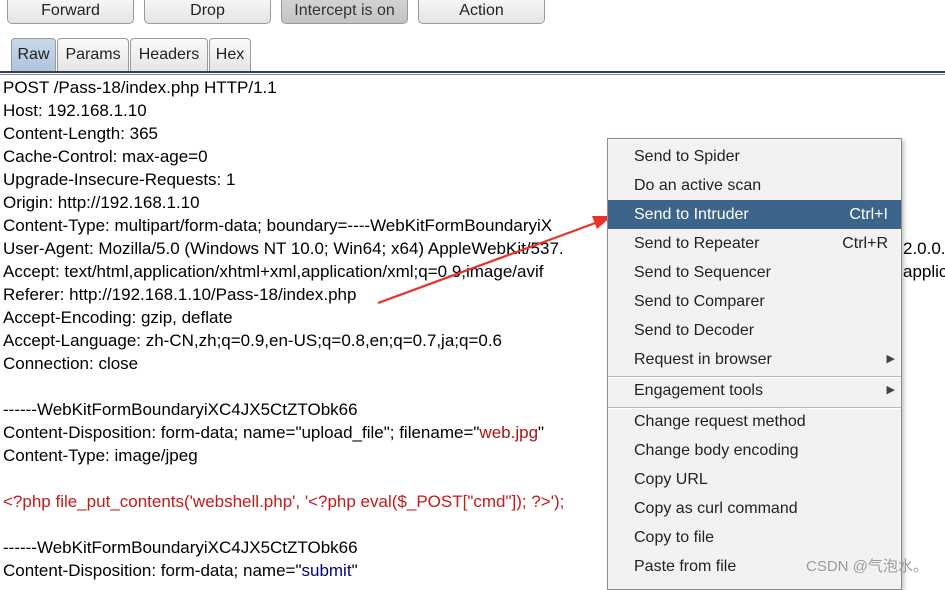 This screenshot has width=945, height=590. What do you see at coordinates (754, 156) in the screenshot?
I see `menu-item-send-to-spider: Send to Spider` at bounding box center [754, 156].